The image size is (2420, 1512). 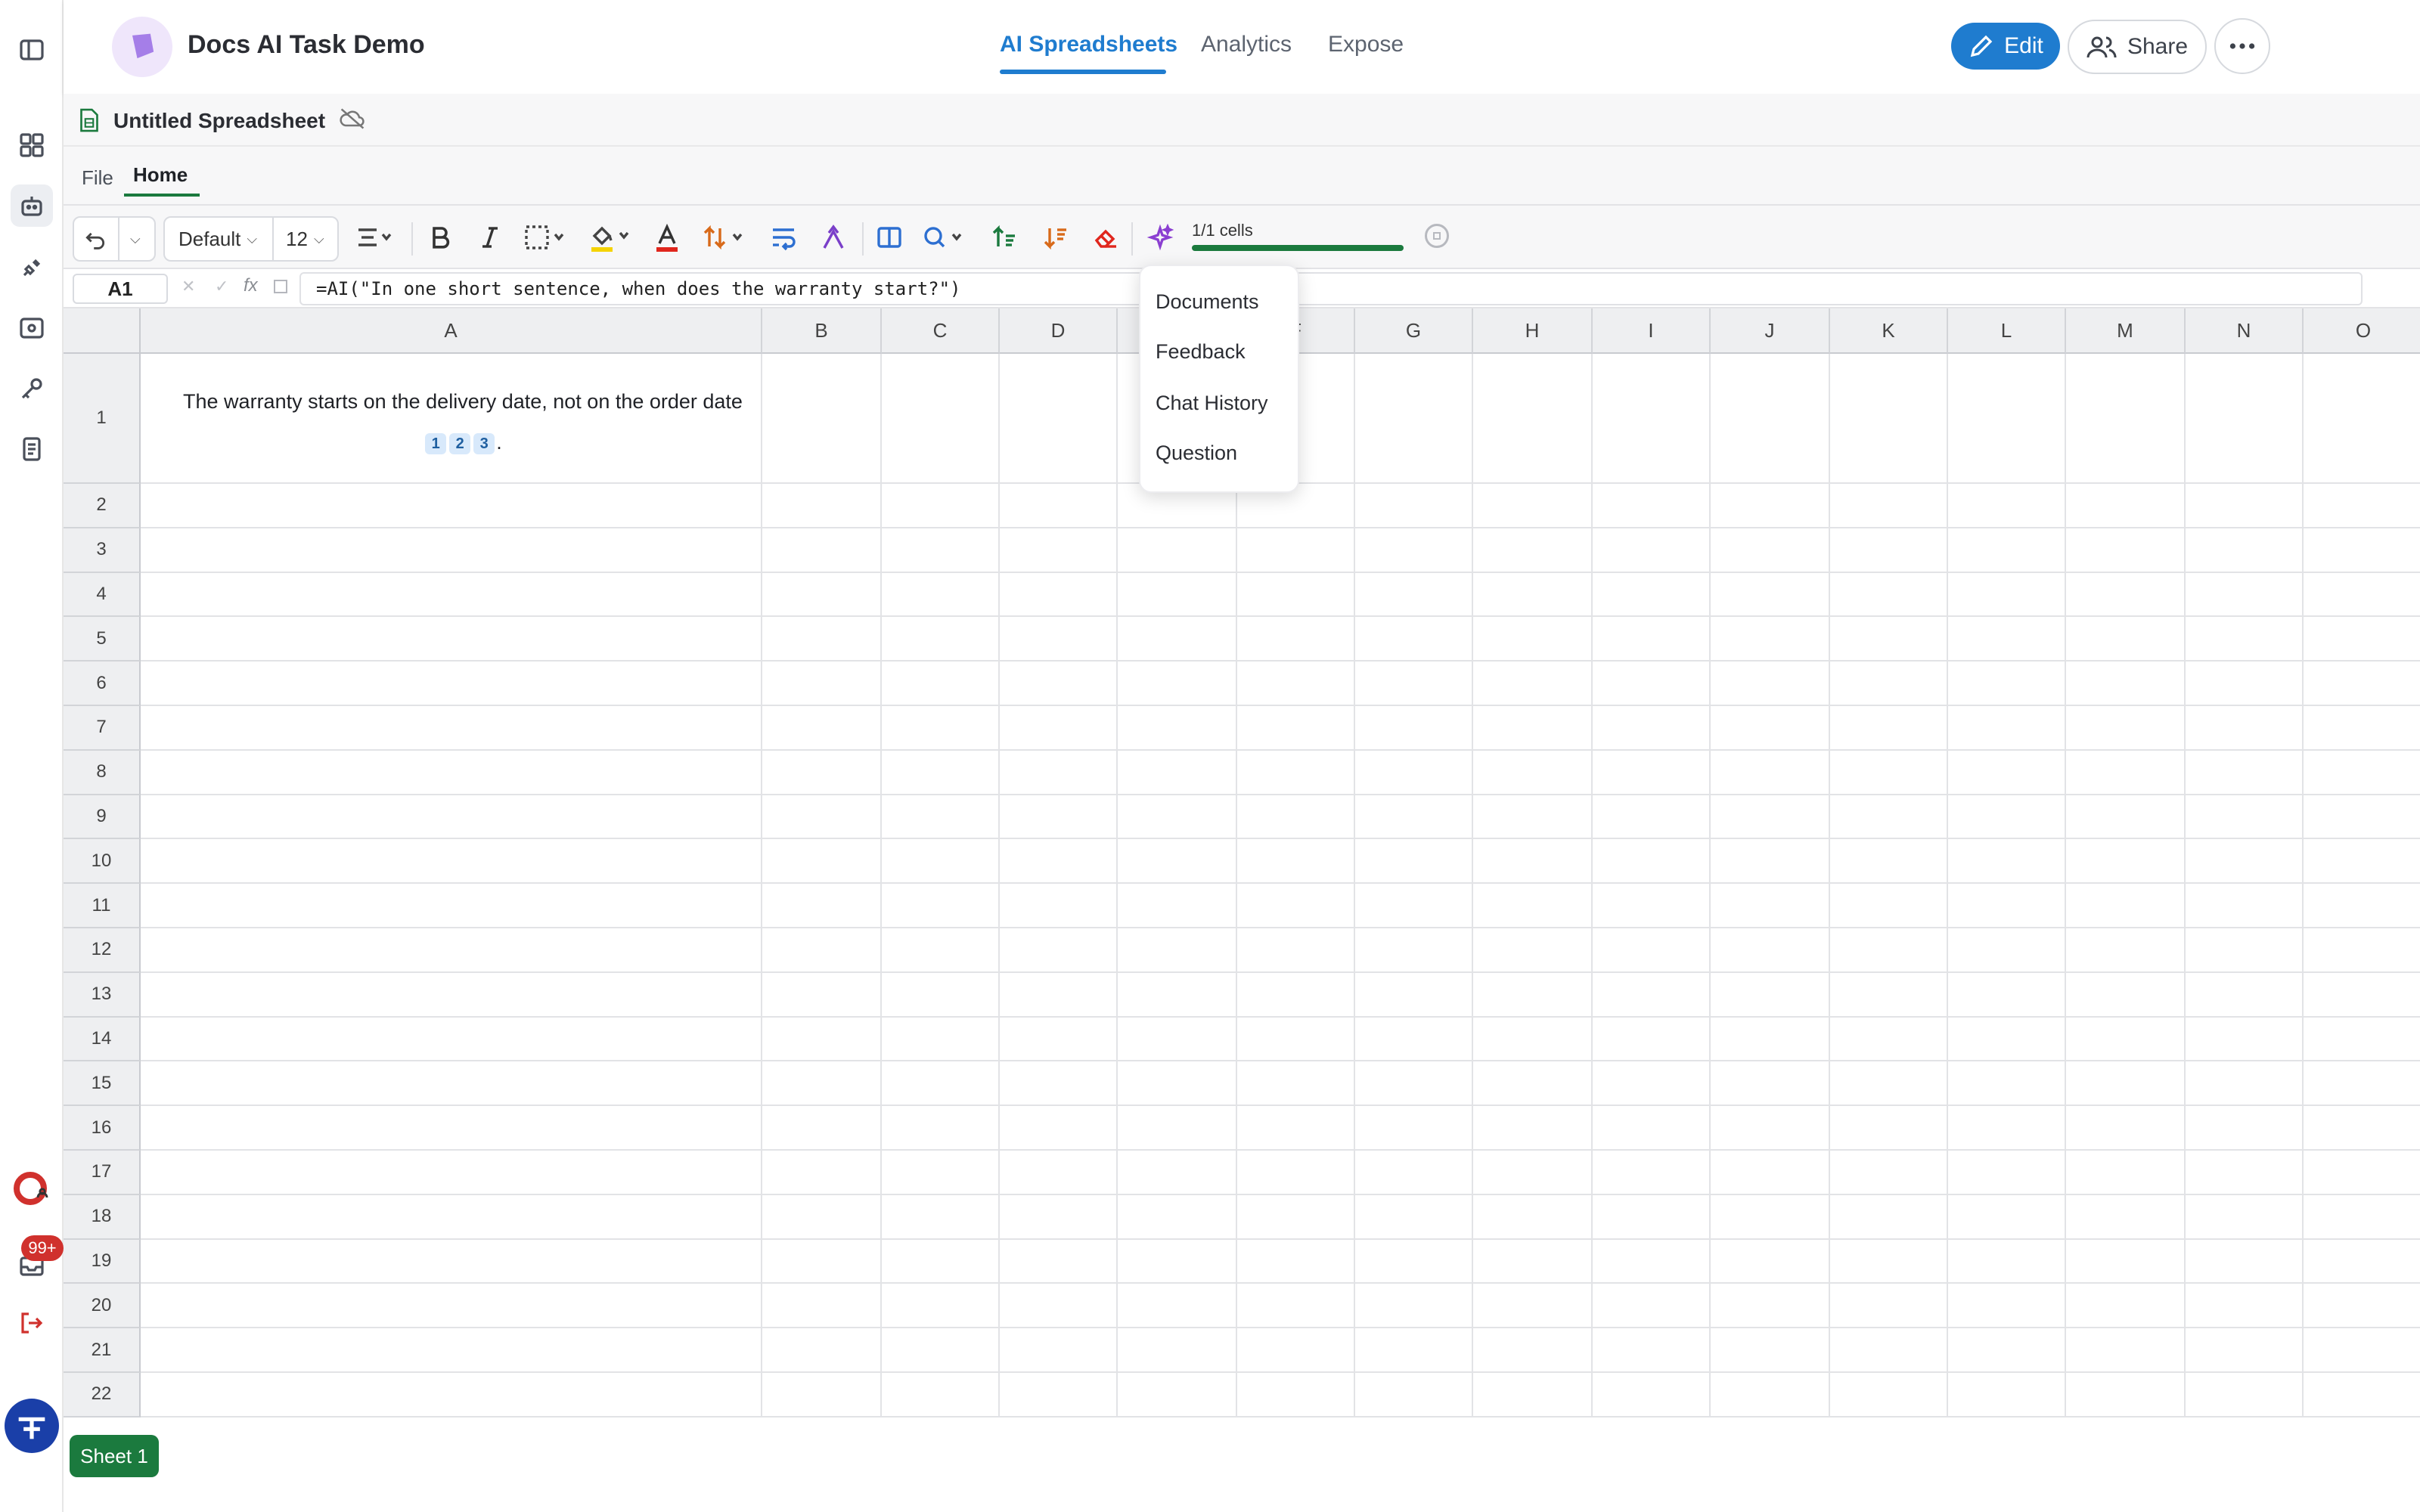 What do you see at coordinates (1889, 1128) in the screenshot?
I see `cell-k16` at bounding box center [1889, 1128].